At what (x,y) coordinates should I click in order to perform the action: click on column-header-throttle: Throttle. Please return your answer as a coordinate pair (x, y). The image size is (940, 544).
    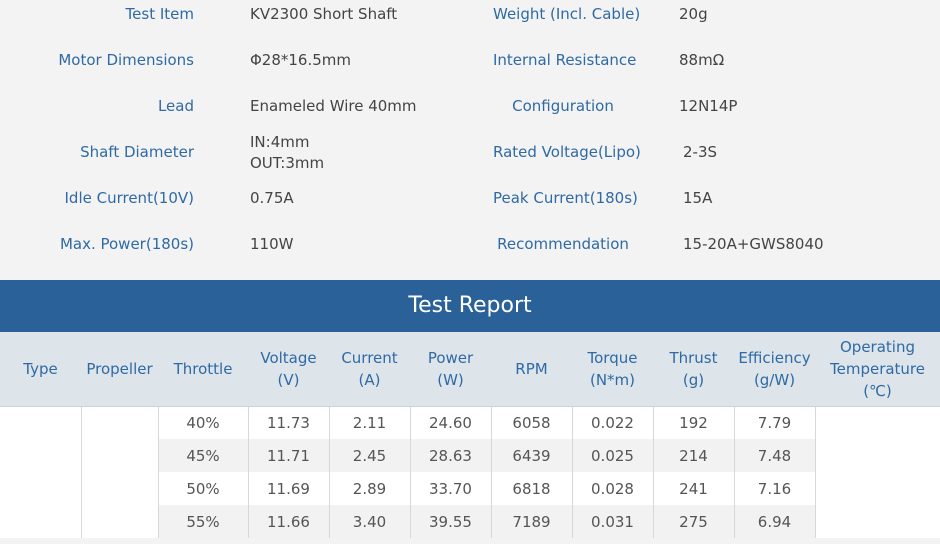
    Looking at the image, I should click on (203, 369).